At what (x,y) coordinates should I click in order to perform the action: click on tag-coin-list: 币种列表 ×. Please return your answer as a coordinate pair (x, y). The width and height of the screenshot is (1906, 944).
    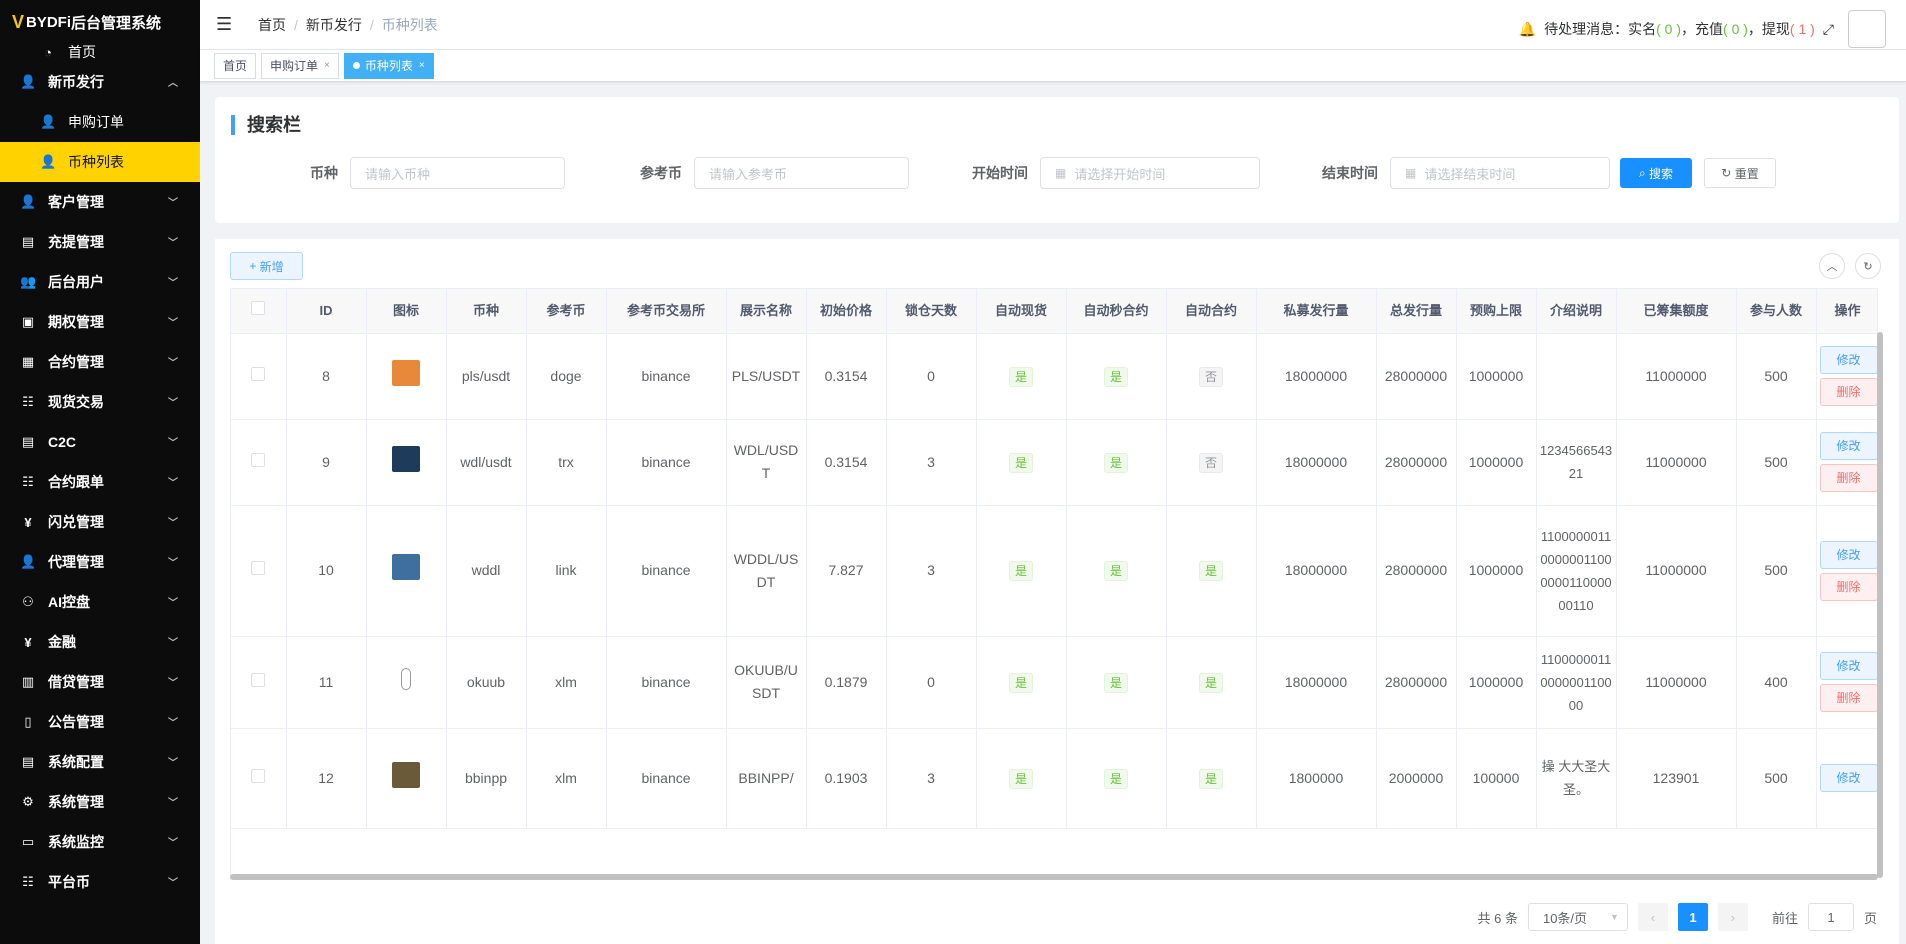
    Looking at the image, I should click on (388, 65).